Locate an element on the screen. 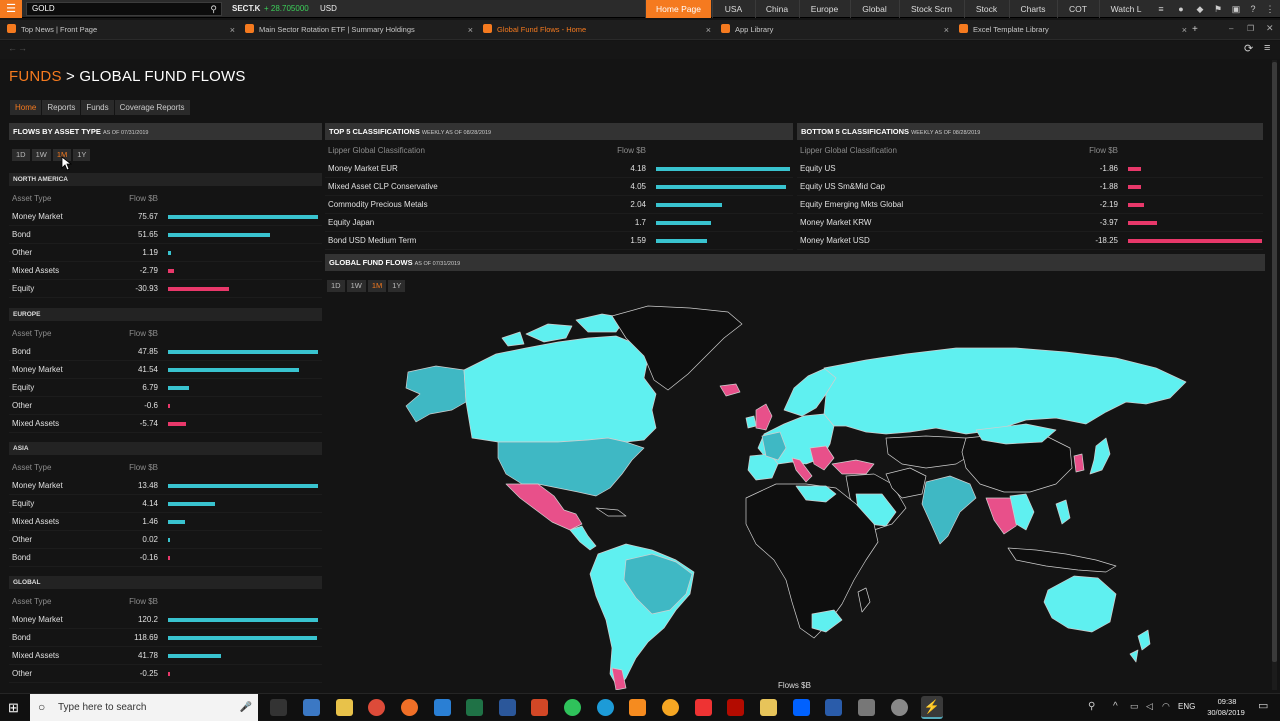 This screenshot has height=721, width=1280. nav-tab-usa: USA is located at coordinates (733, 9).